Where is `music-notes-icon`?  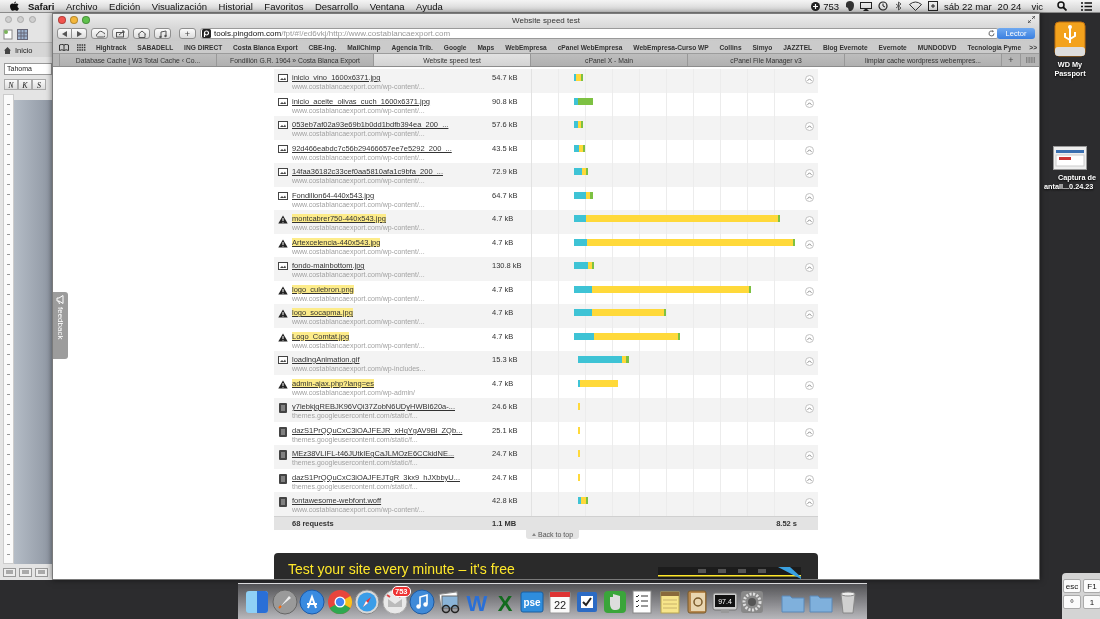
music-notes-icon is located at coordinates (162, 33).